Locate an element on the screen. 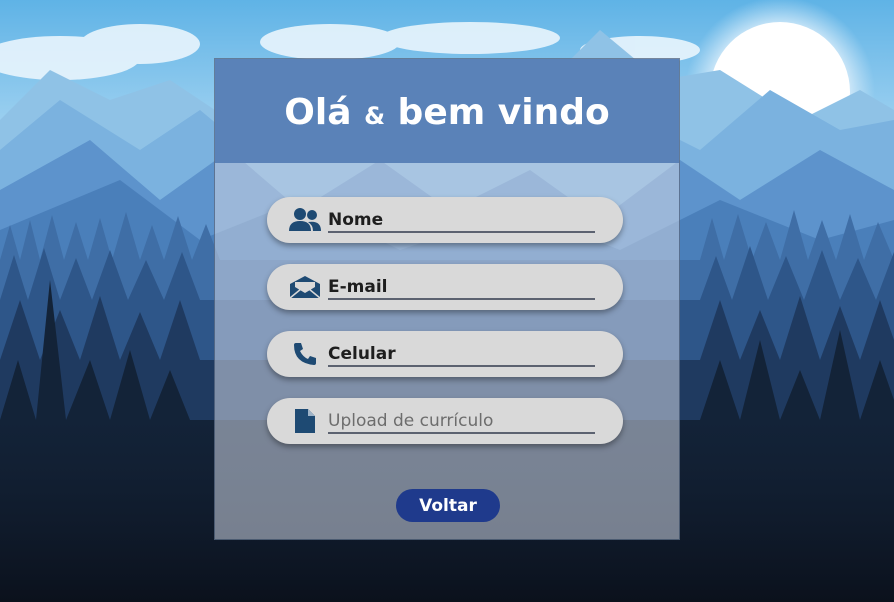 The width and height of the screenshot is (894, 602). phone-input is located at coordinates (461, 353).